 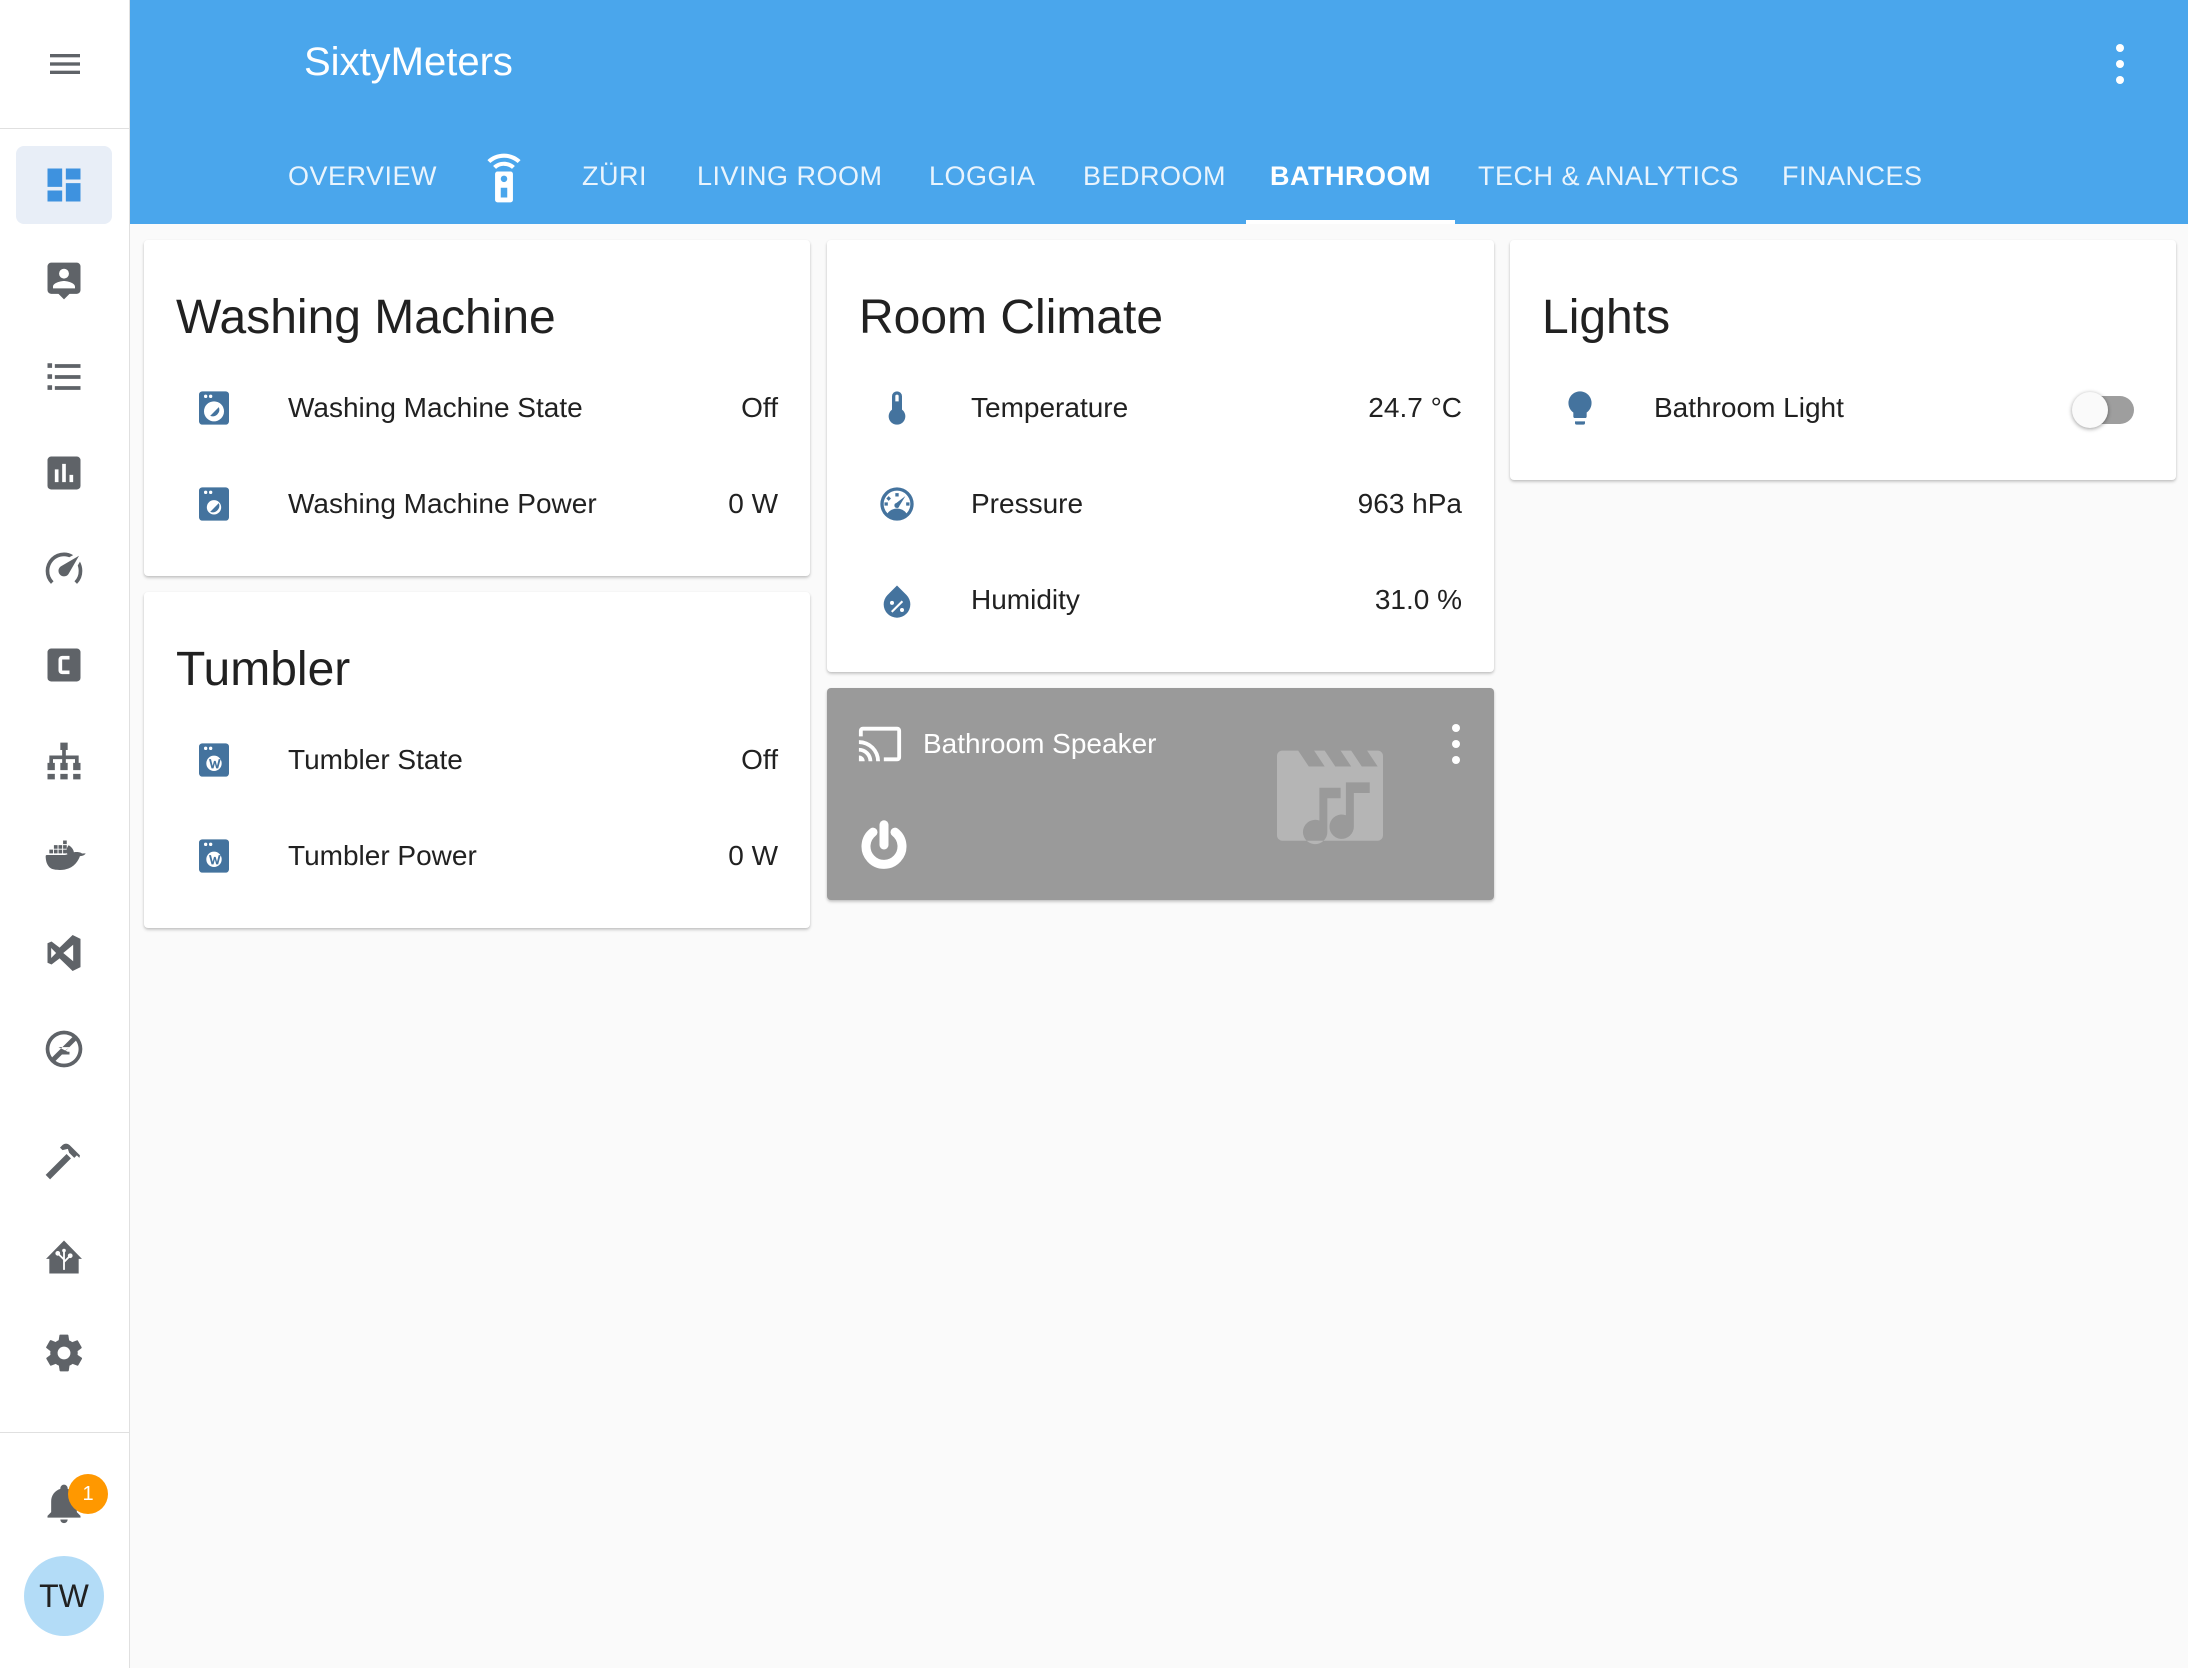 I want to click on tab-remote, so click(x=504, y=182).